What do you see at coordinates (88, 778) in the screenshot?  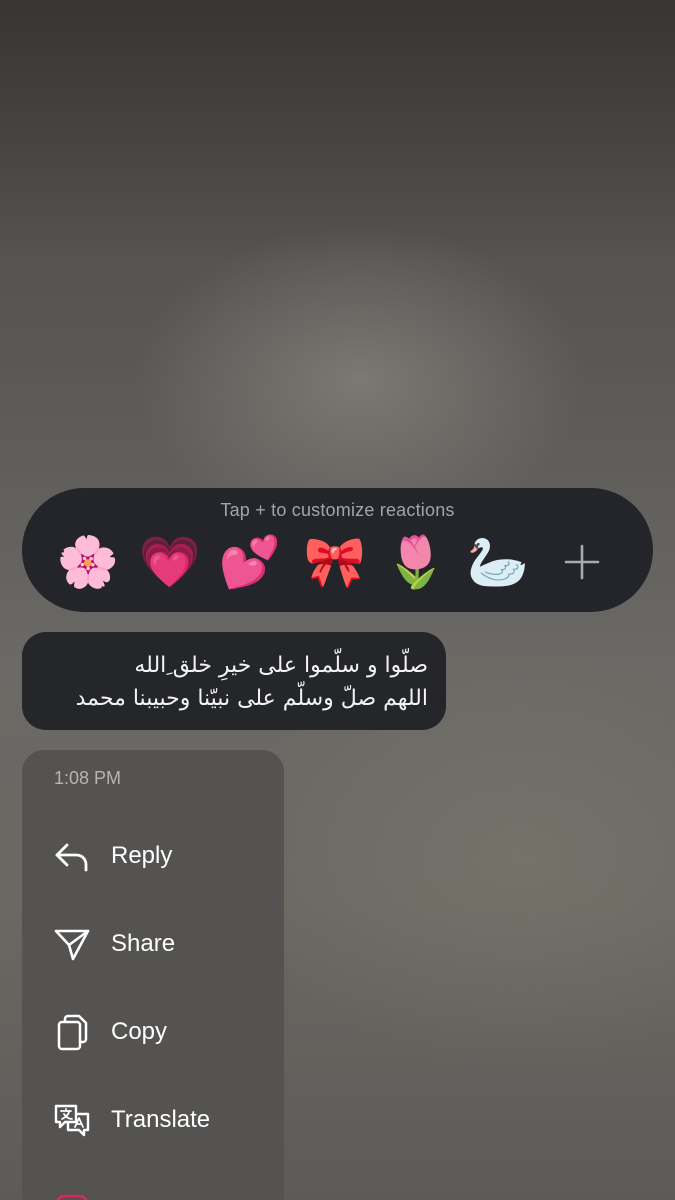 I see `message-timestamp: 1:08 PM` at bounding box center [88, 778].